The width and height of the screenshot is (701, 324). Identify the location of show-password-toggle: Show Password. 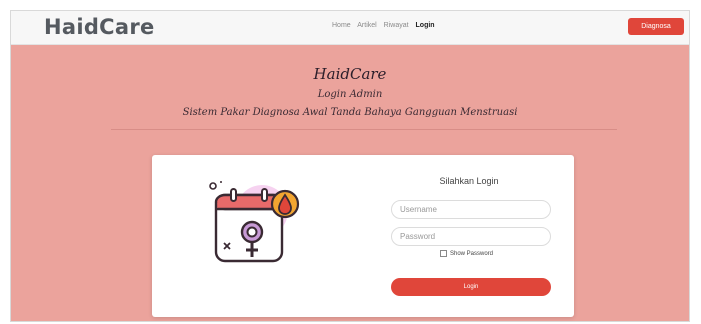
(466, 253).